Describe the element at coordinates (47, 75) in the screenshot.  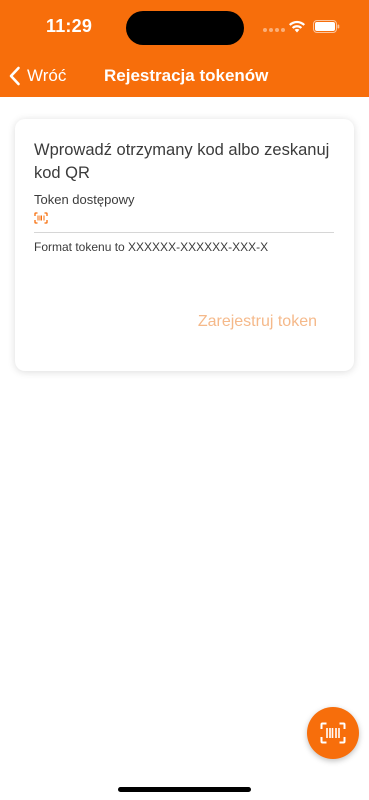
I see `back-label: Wróć` at that location.